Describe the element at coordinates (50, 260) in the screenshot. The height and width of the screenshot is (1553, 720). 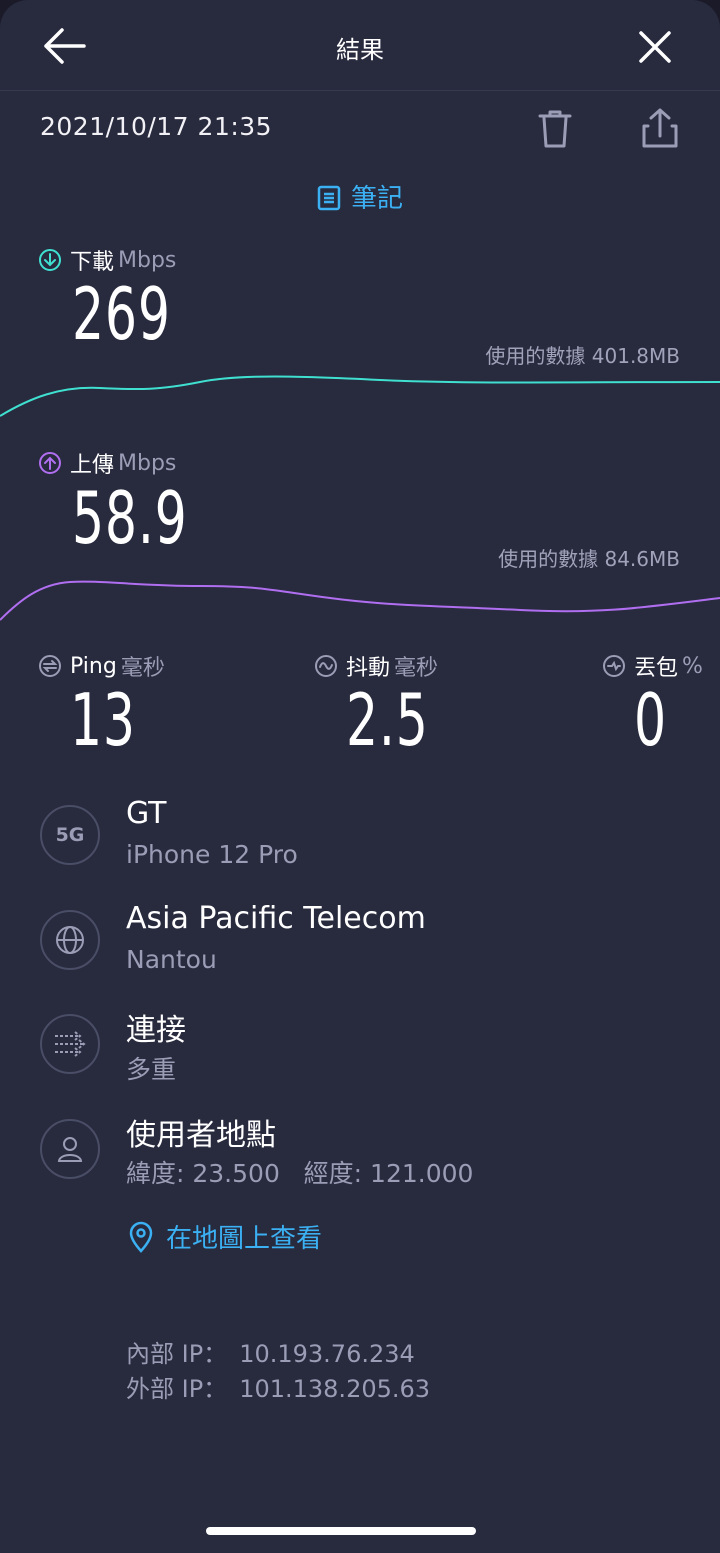
I see `download-icon` at that location.